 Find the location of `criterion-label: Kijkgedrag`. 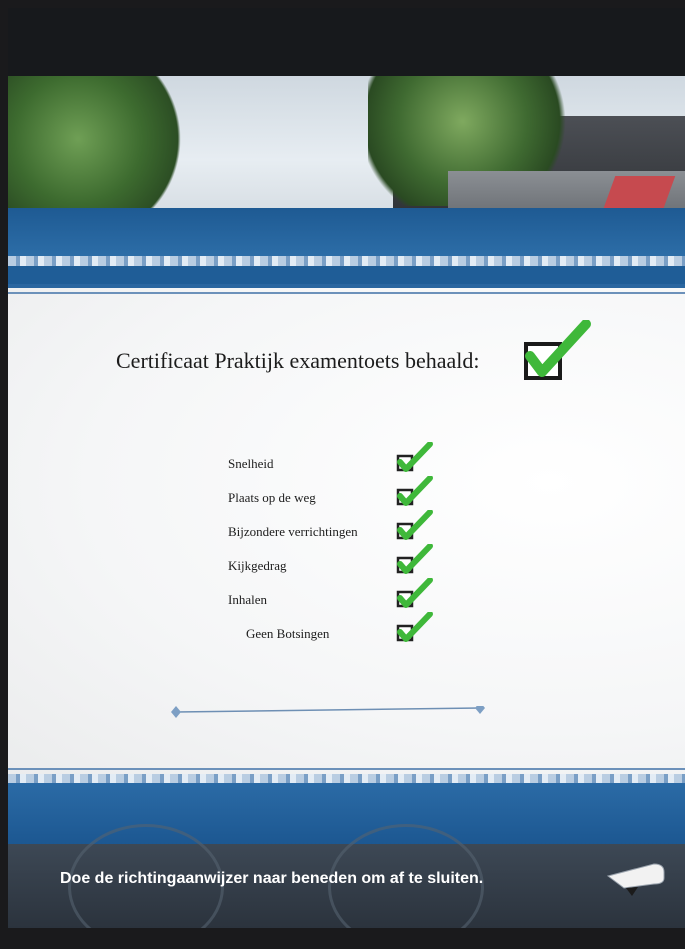

criterion-label: Kijkgedrag is located at coordinates (257, 565).